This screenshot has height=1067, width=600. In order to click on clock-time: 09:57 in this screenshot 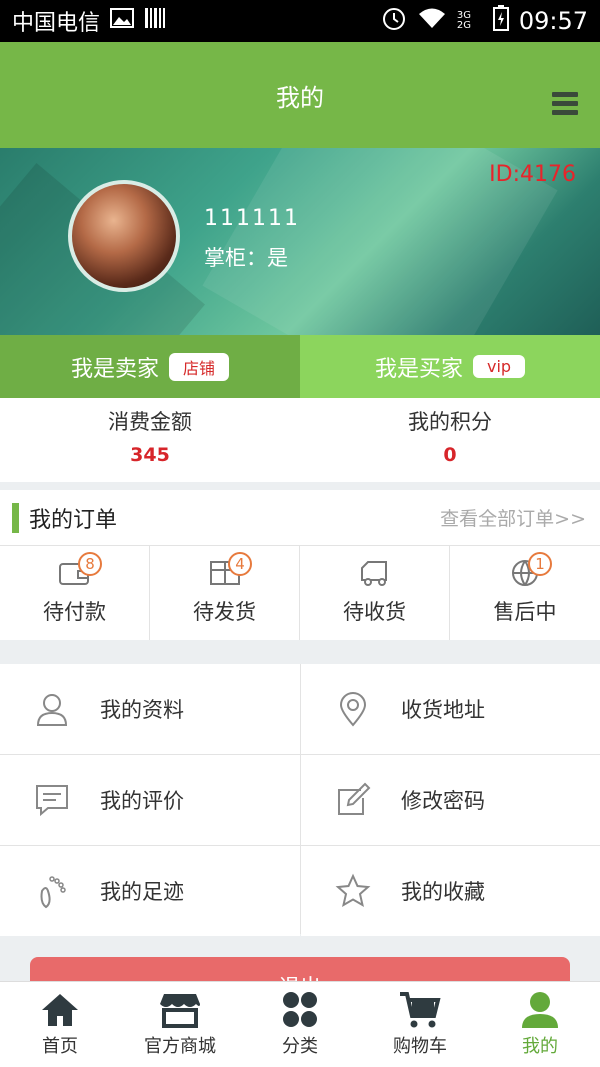, I will do `click(553, 21)`.